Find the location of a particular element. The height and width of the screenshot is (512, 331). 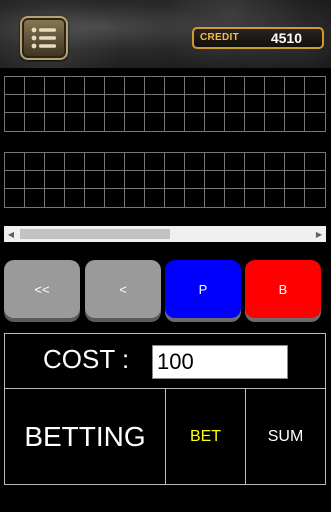

header-bar: CREDIT 4510 is located at coordinates (165, 34).